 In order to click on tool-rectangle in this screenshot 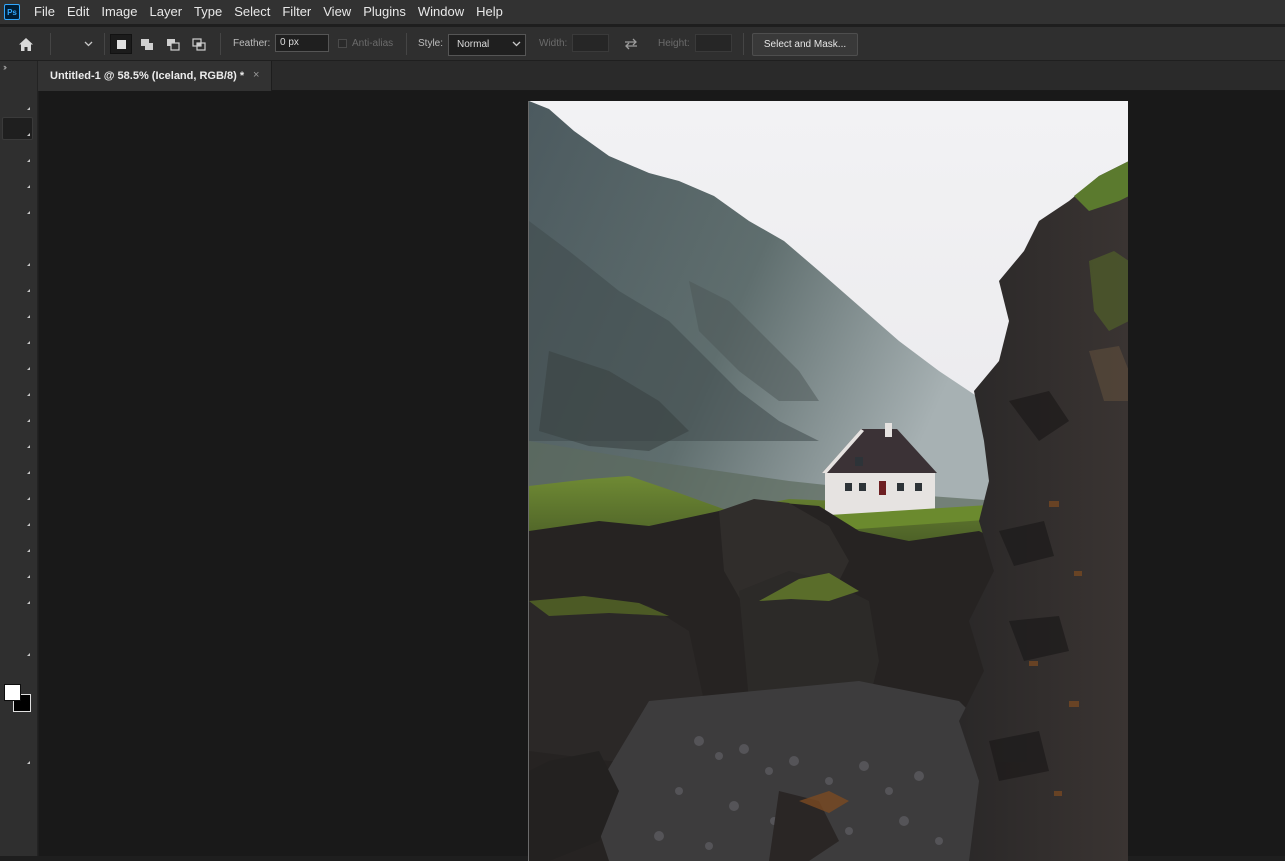, I will do `click(19, 570)`.